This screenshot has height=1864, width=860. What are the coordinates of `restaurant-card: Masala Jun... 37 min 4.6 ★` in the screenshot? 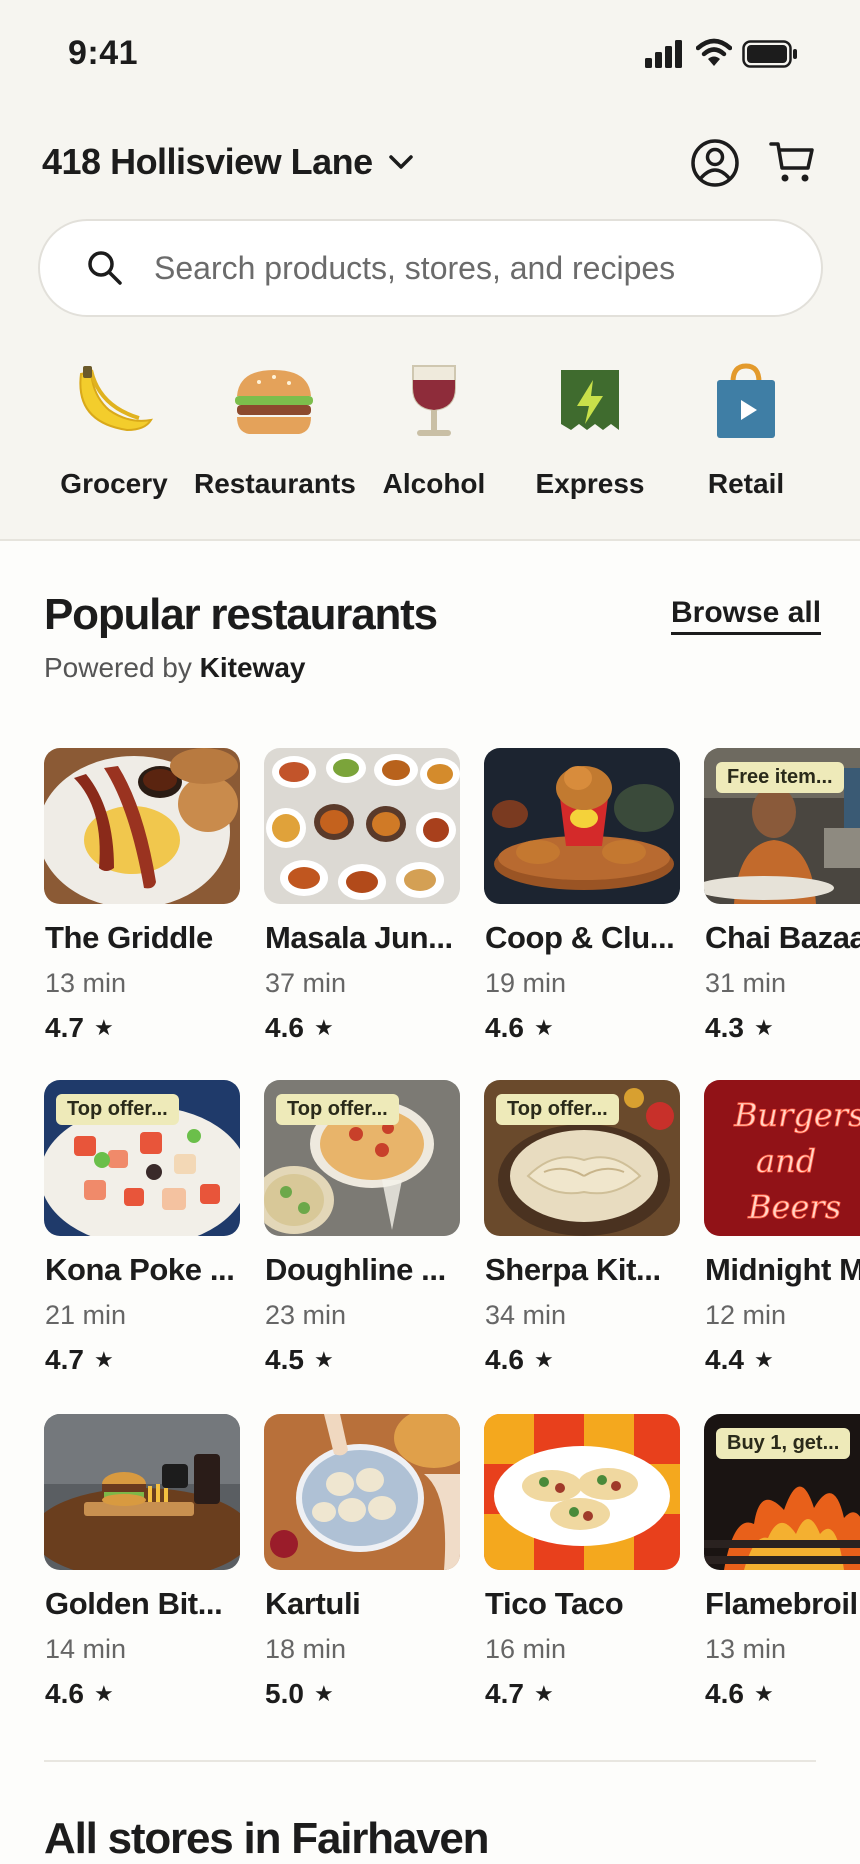 It's located at (362, 903).